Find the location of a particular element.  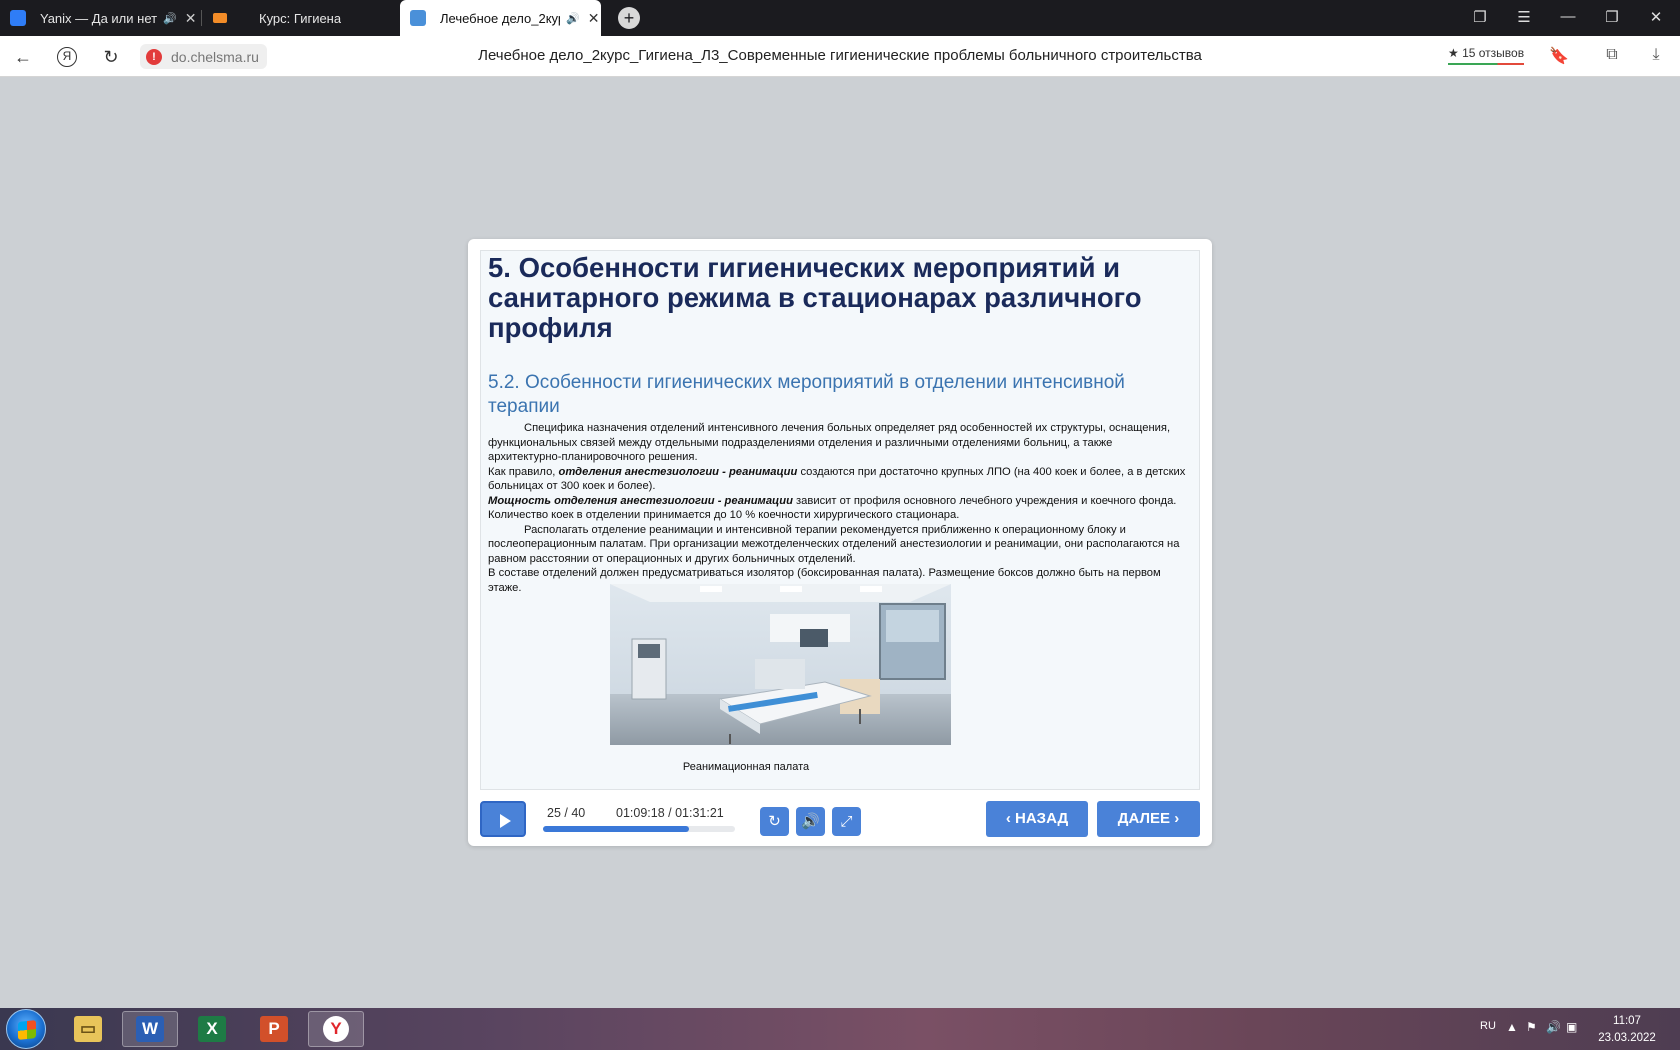

windows-logo-icon is located at coordinates (27, 1030).